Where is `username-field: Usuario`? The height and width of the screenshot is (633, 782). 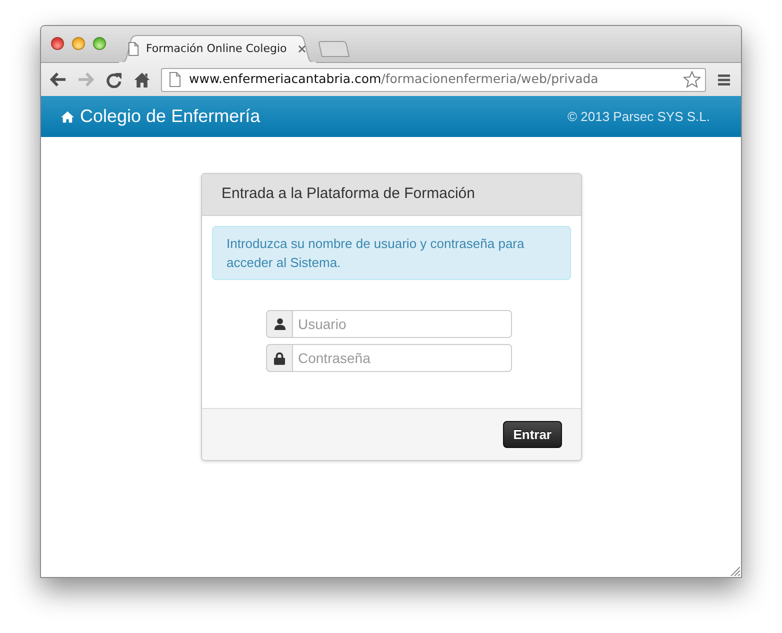
username-field: Usuario is located at coordinates (402, 324).